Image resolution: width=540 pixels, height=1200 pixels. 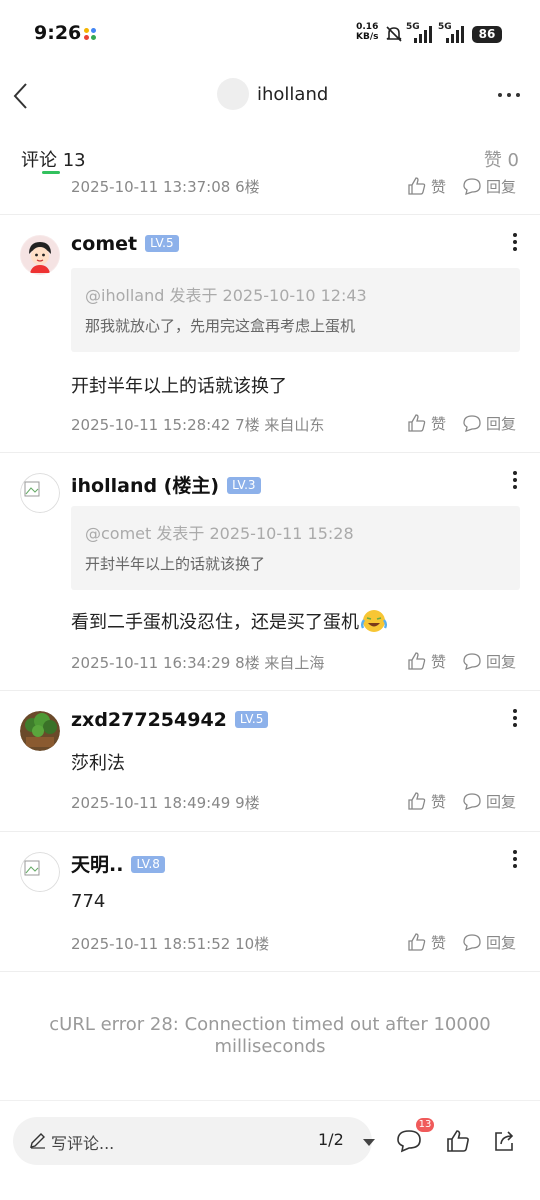 What do you see at coordinates (270, 150) in the screenshot?
I see `tab-bar: 评论 13 赞 0` at bounding box center [270, 150].